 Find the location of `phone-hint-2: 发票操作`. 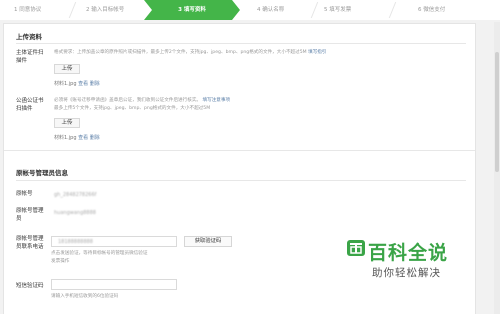

phone-hint-2: 发票操作 is located at coordinates (60, 261).